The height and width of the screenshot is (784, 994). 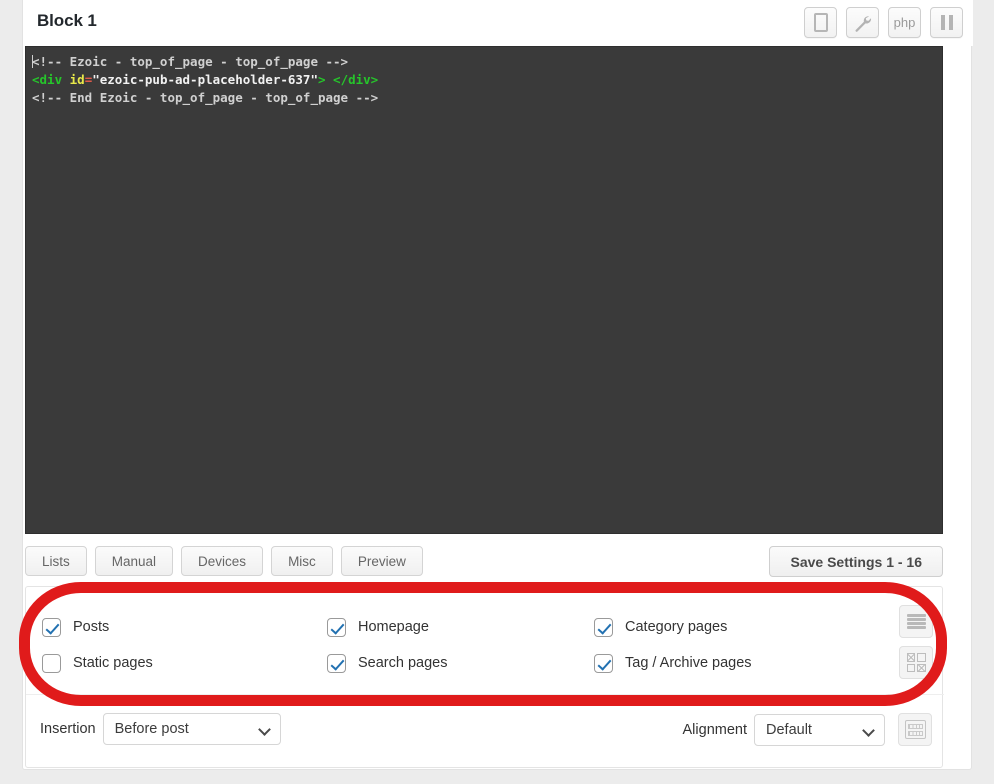 I want to click on checkbox-label-static-pages: Static pages, so click(x=113, y=663).